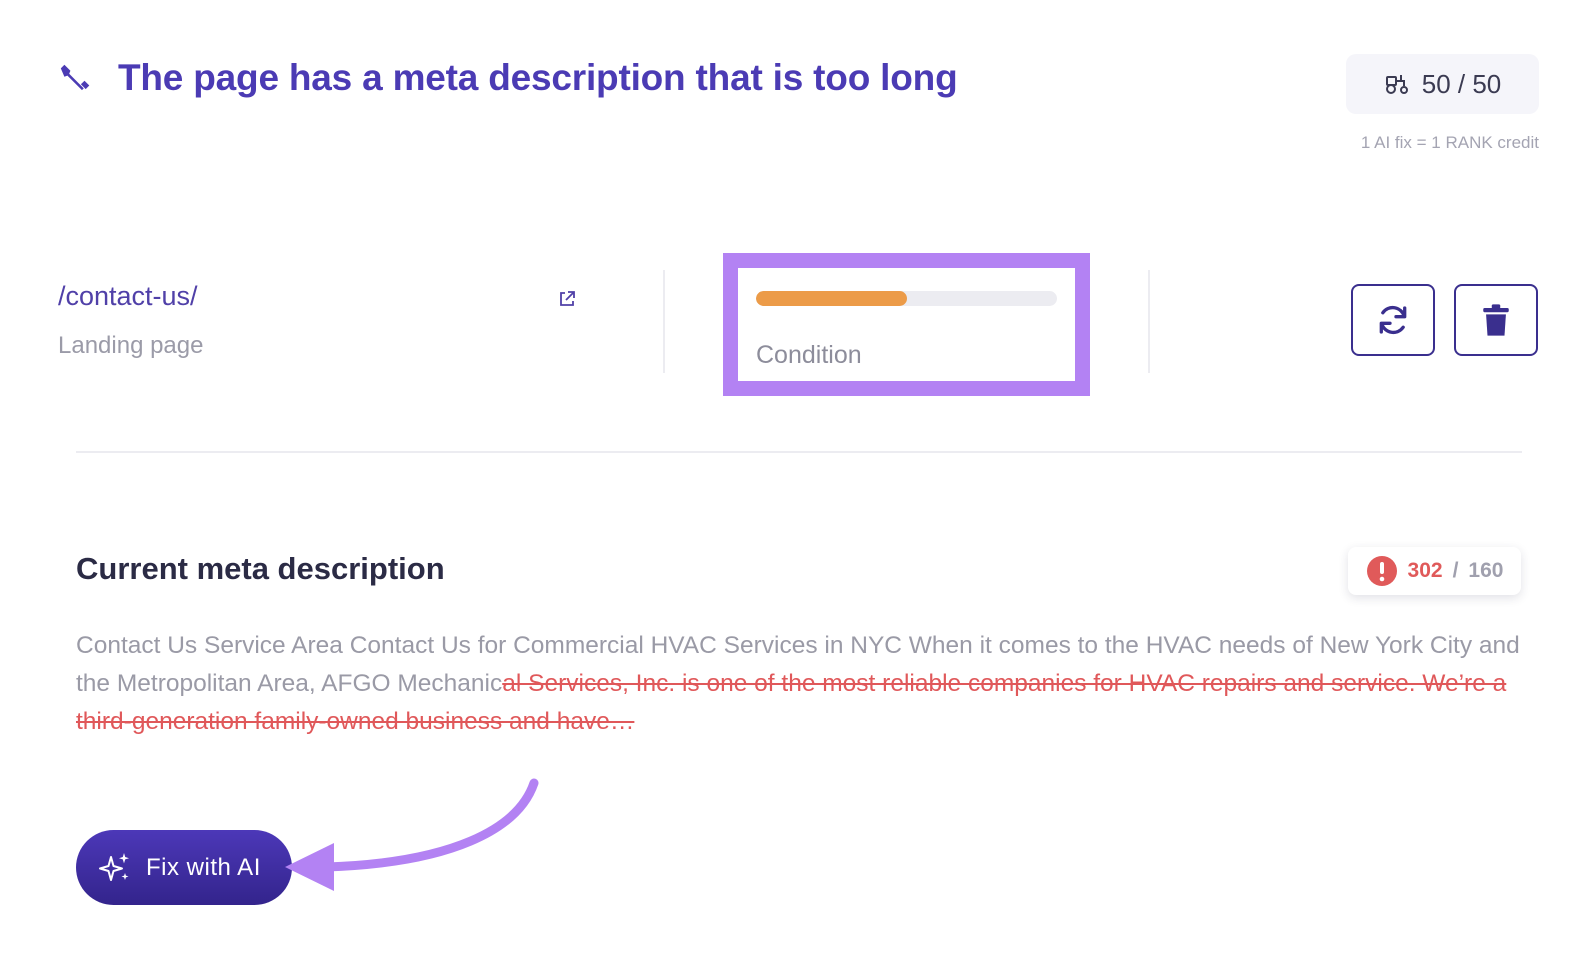 The height and width of the screenshot is (978, 1596). I want to click on refresh-button, so click(1393, 320).